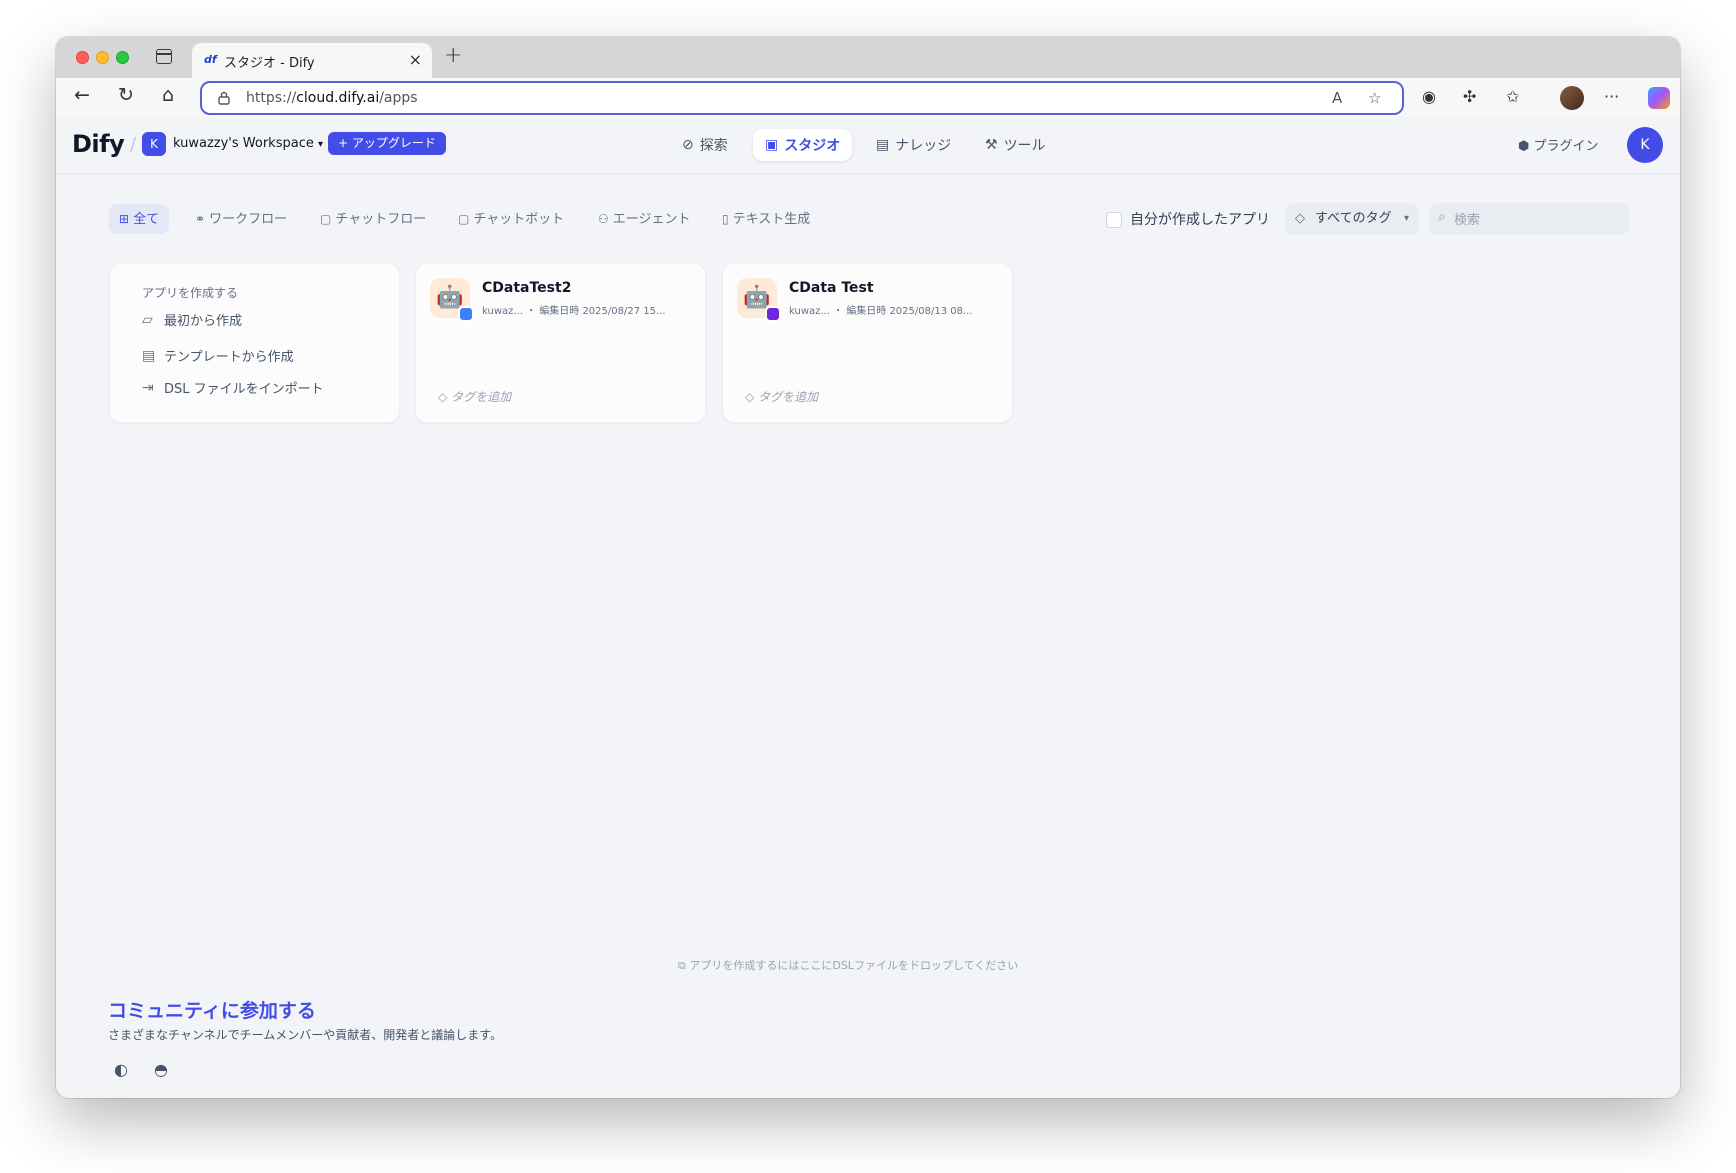  Describe the element at coordinates (373, 219) in the screenshot. I see `filter-tab-chatflow: ▢ チャットフロー` at that location.